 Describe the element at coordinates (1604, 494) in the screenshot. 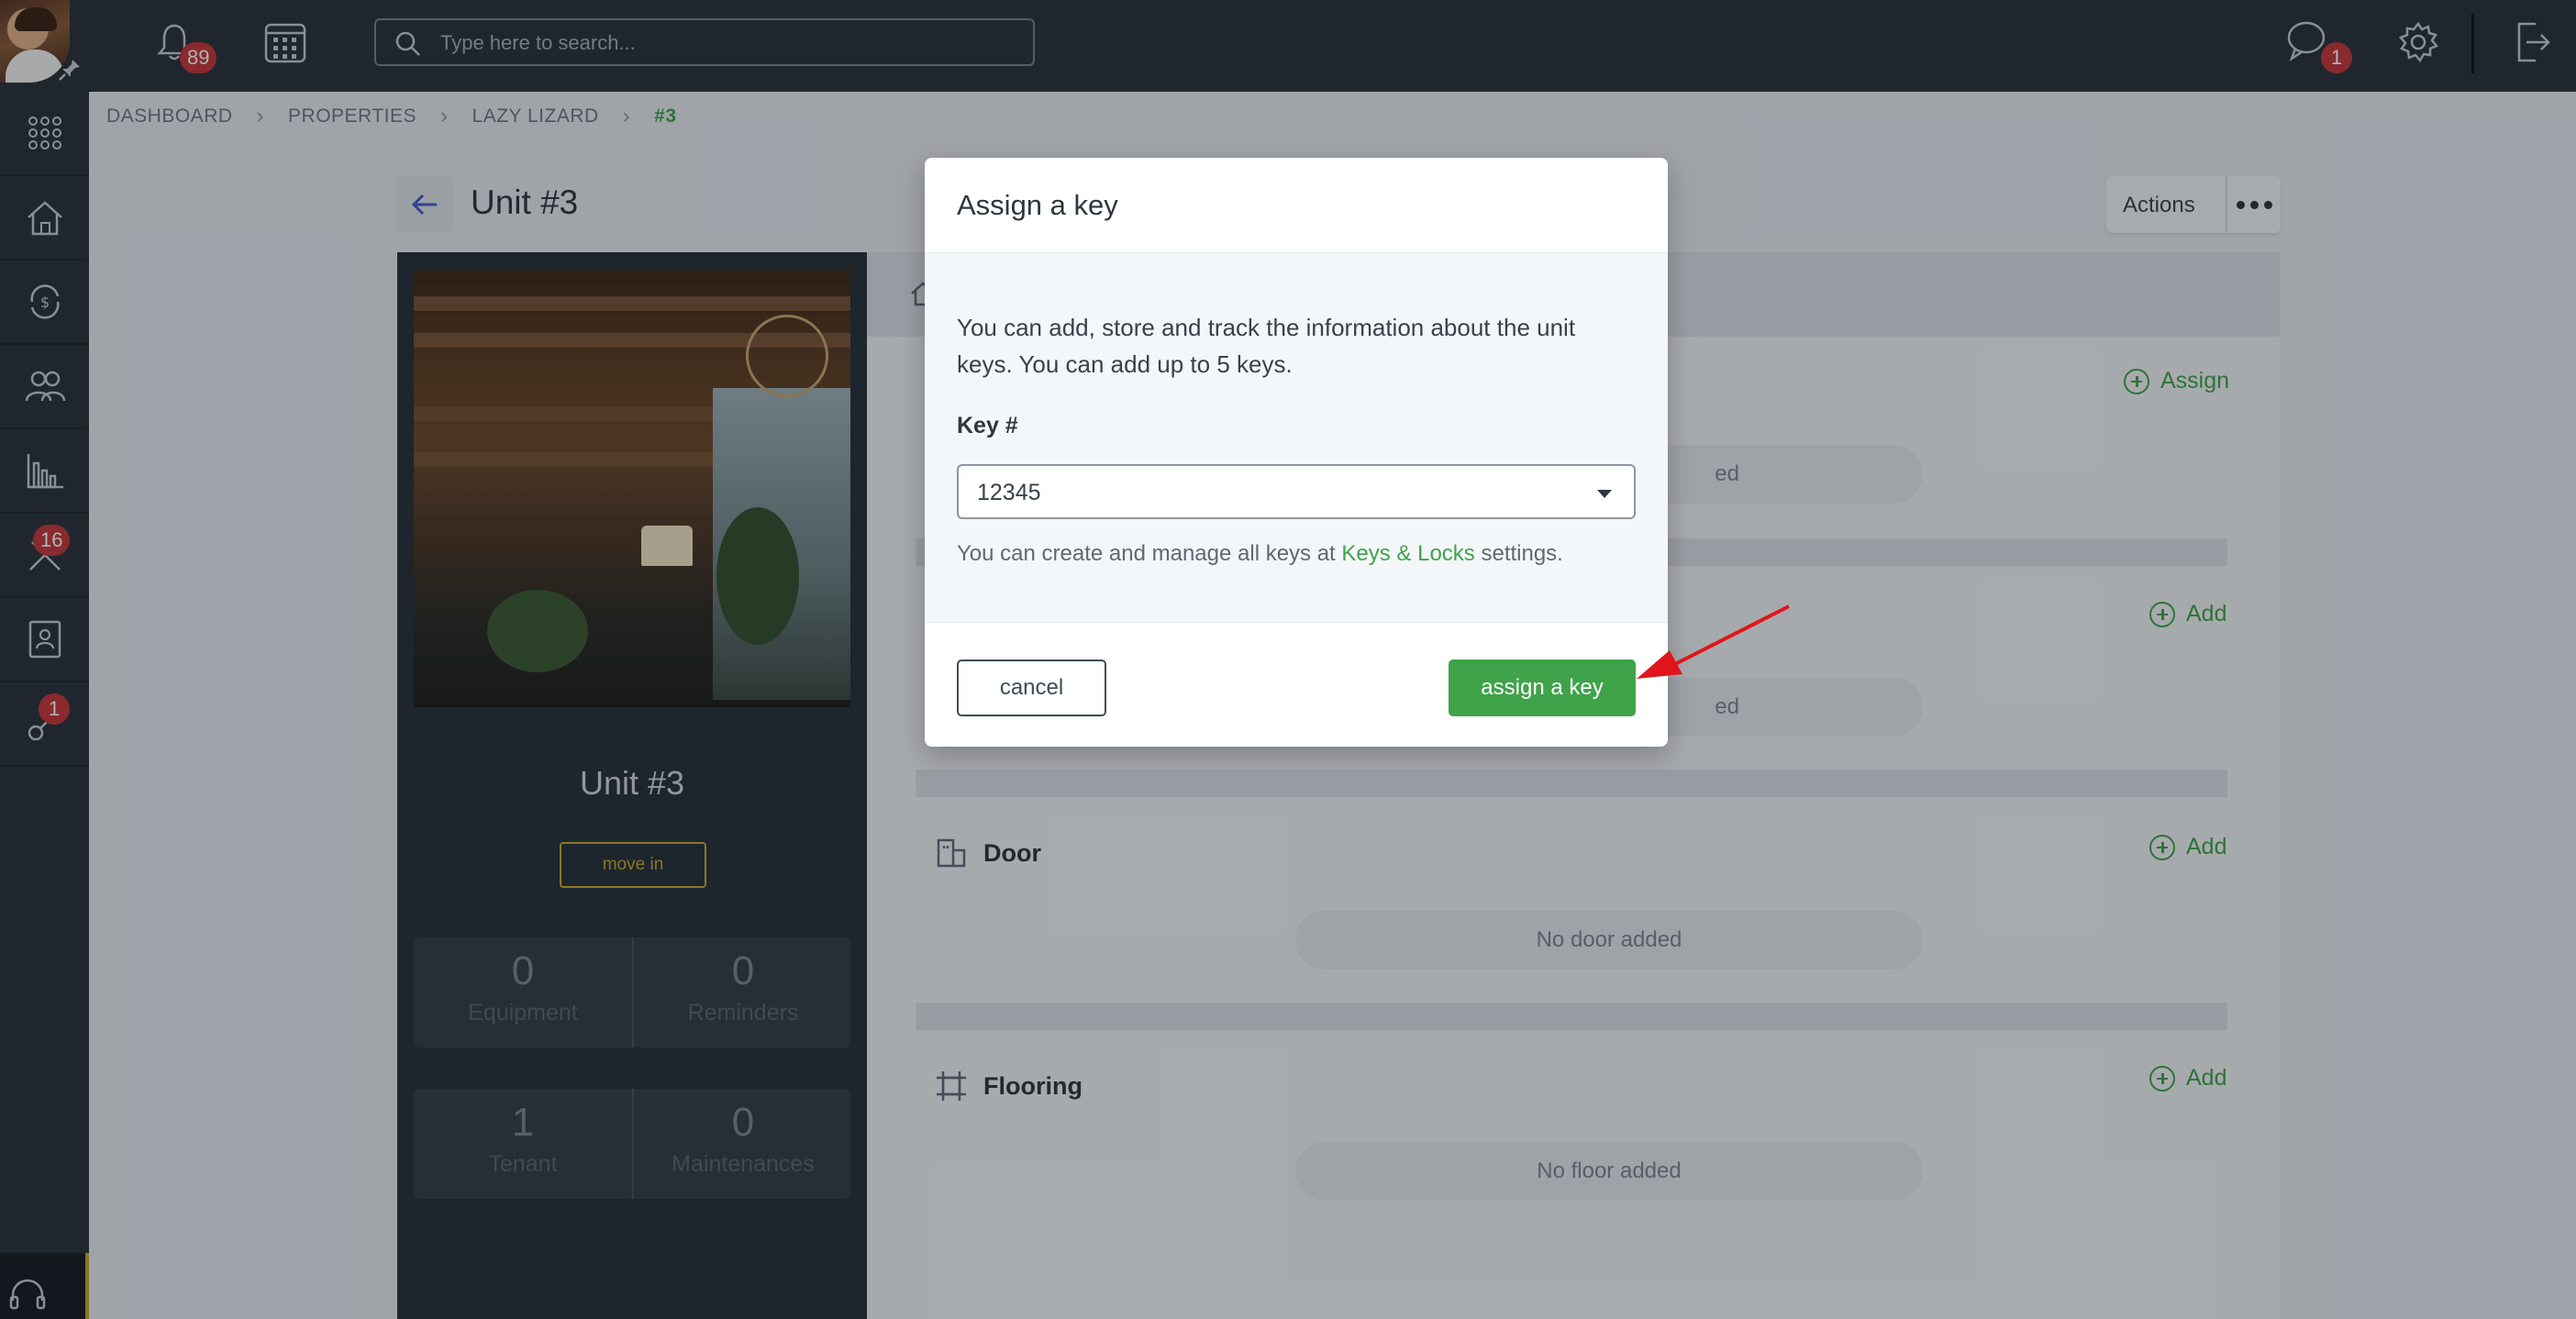

I see `caret-down-icon` at that location.